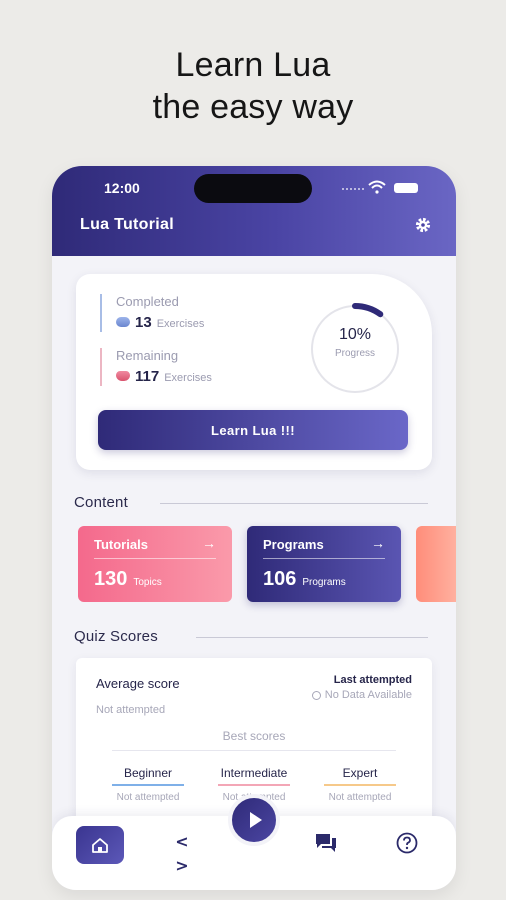  I want to click on completed-count: 13, so click(143, 322).